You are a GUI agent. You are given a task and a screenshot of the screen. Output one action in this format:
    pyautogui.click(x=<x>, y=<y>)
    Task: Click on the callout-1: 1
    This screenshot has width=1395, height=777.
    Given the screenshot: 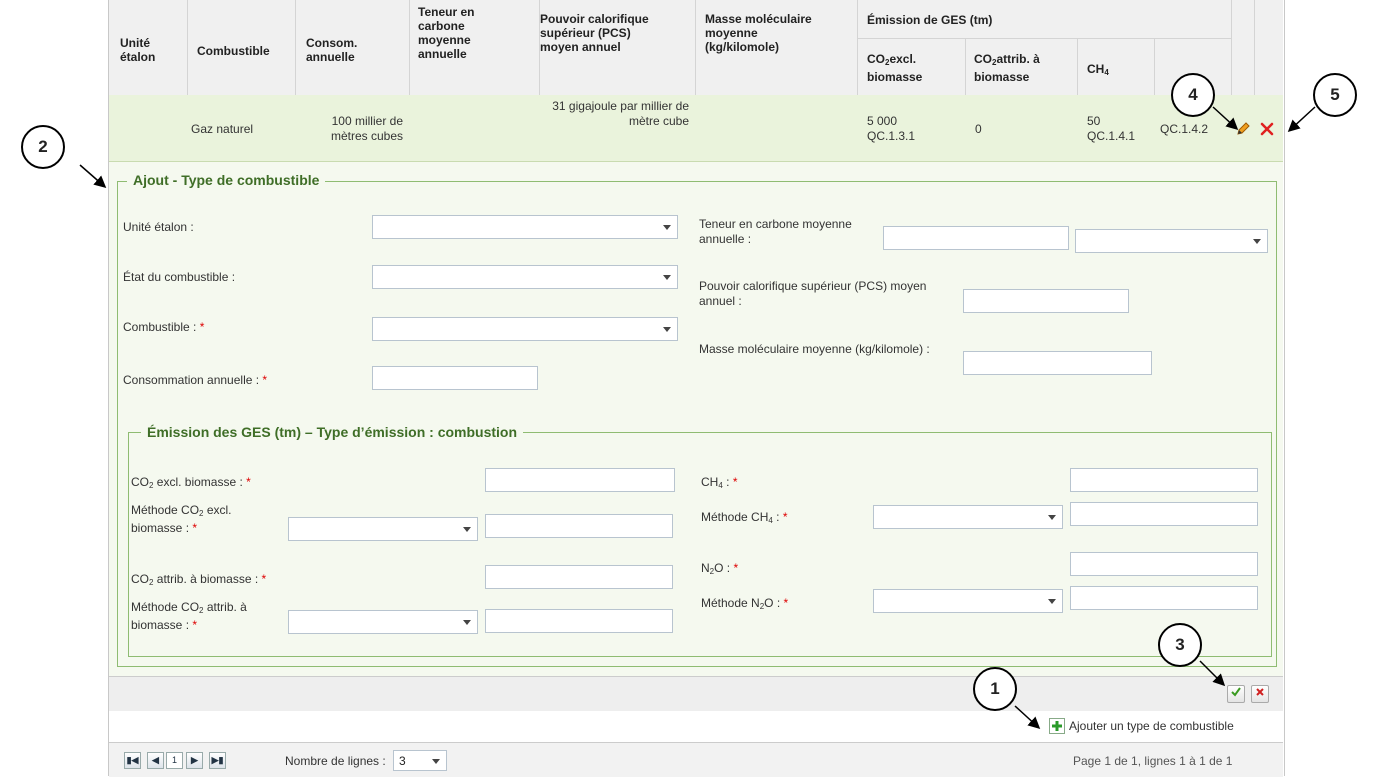 What is the action you would take?
    pyautogui.click(x=995, y=689)
    